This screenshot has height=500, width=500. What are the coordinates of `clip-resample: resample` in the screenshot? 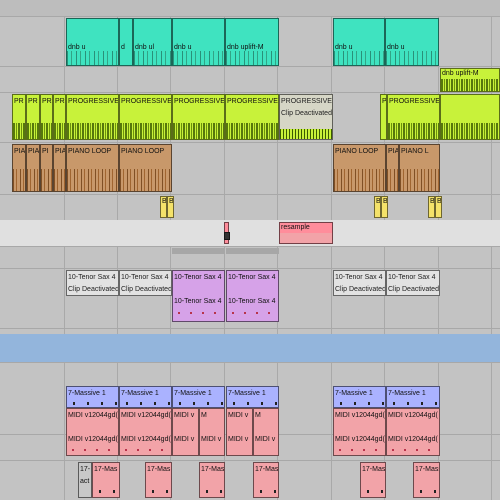 It's located at (306, 233).